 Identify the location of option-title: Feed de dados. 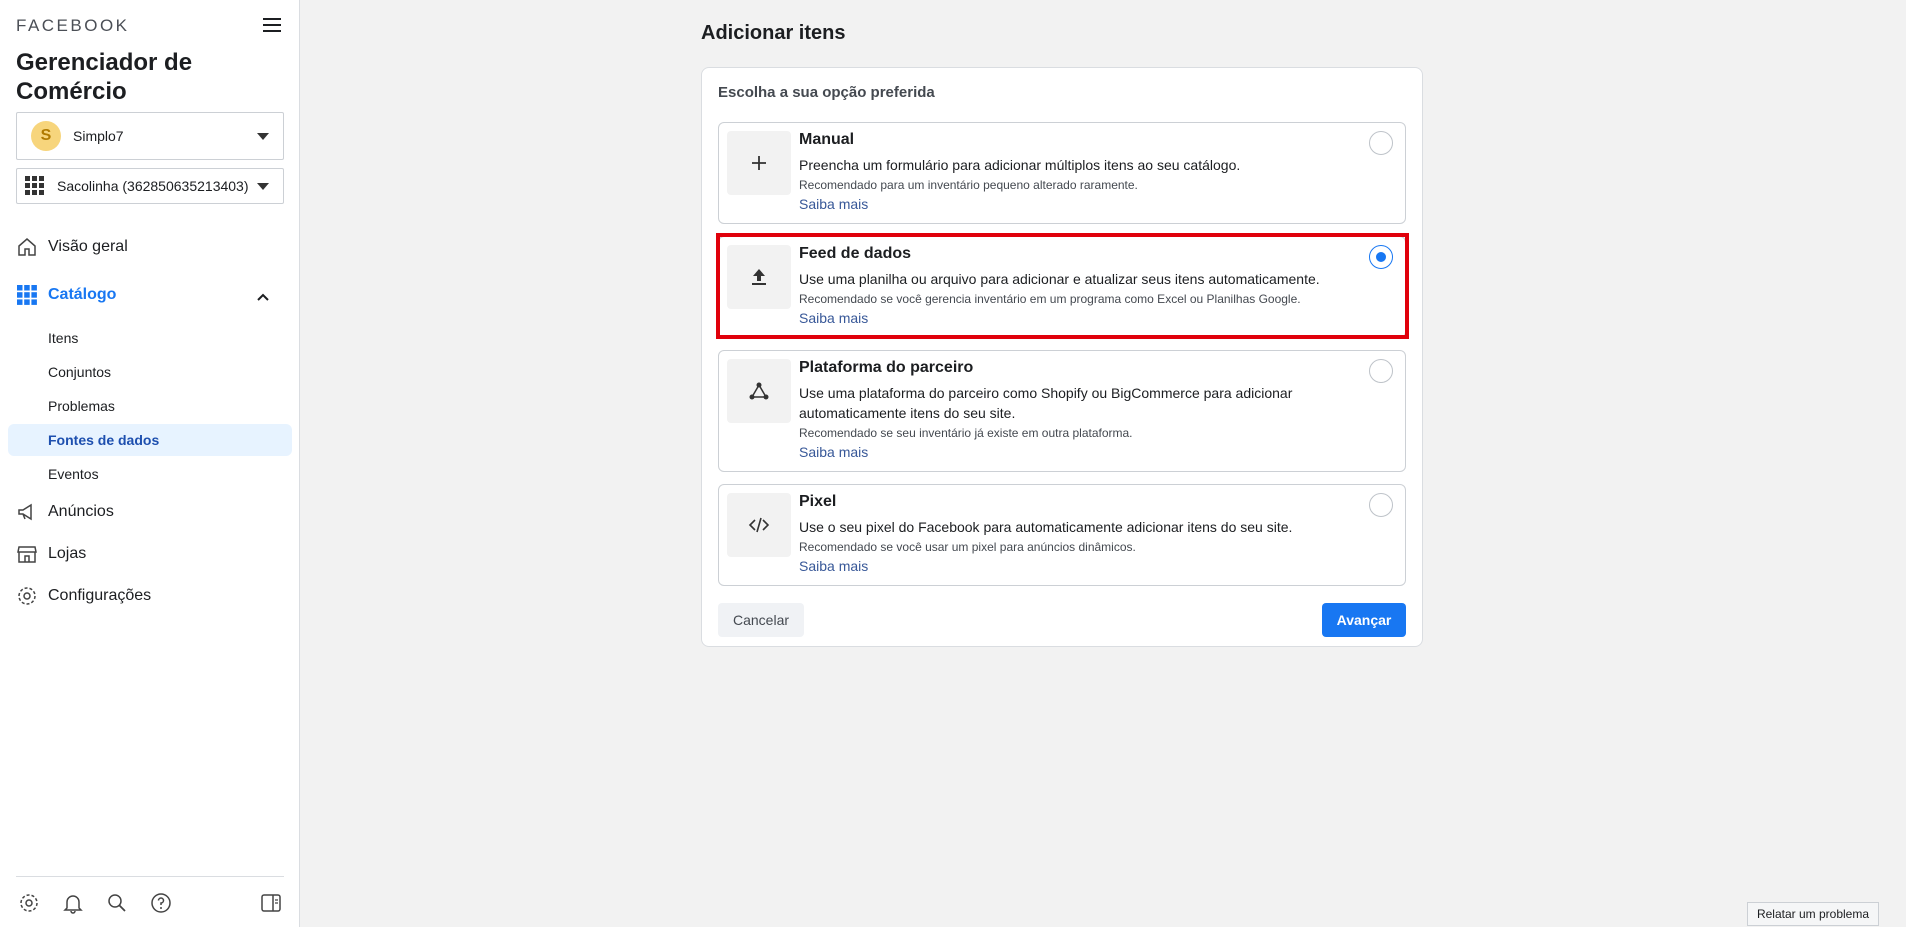
(855, 253).